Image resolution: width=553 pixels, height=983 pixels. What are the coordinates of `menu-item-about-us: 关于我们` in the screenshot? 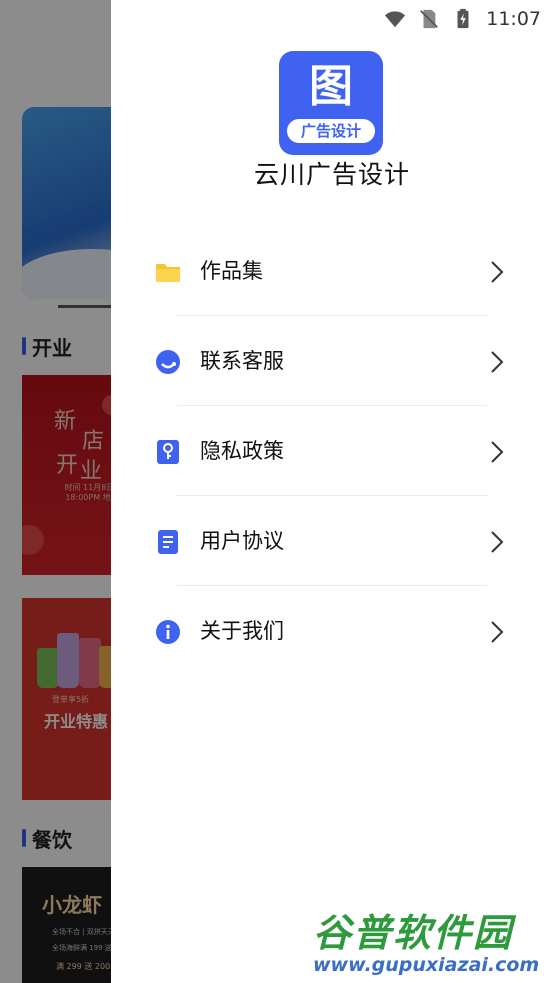 It's located at (332, 631).